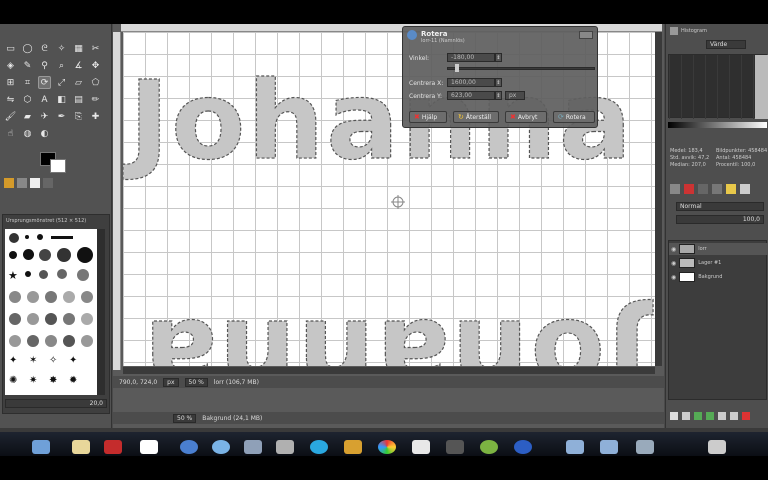 This screenshot has width=768, height=480. I want to click on angle-input: -180,00, so click(471, 57).